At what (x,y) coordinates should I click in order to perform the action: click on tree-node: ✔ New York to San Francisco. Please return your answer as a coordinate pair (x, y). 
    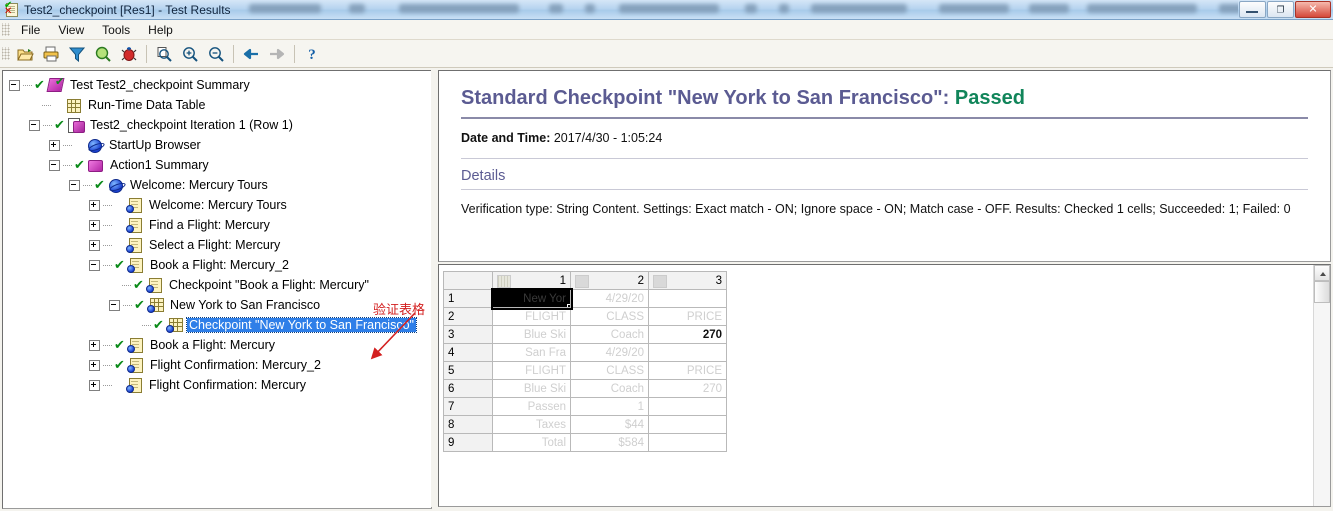
    Looking at the image, I should click on (217, 305).